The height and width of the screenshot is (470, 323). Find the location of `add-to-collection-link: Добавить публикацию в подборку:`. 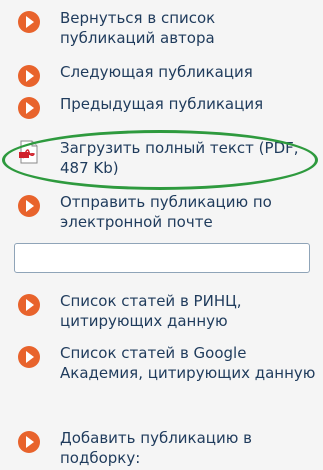

add-to-collection-link: Добавить публикацию в подборку: is located at coordinates (168, 448).